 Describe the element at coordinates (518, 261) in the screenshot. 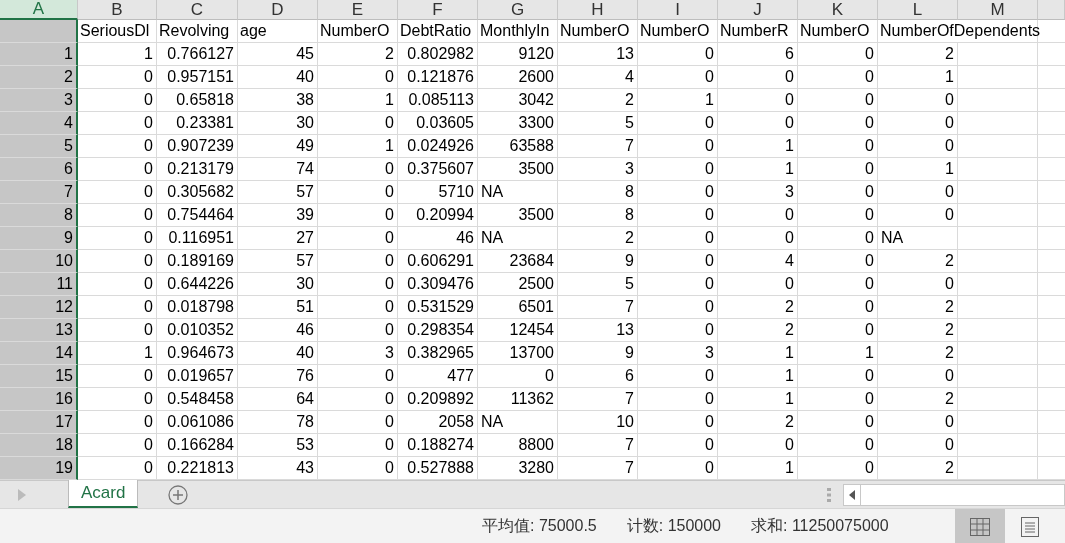

I see `table-cell: 23684` at that location.